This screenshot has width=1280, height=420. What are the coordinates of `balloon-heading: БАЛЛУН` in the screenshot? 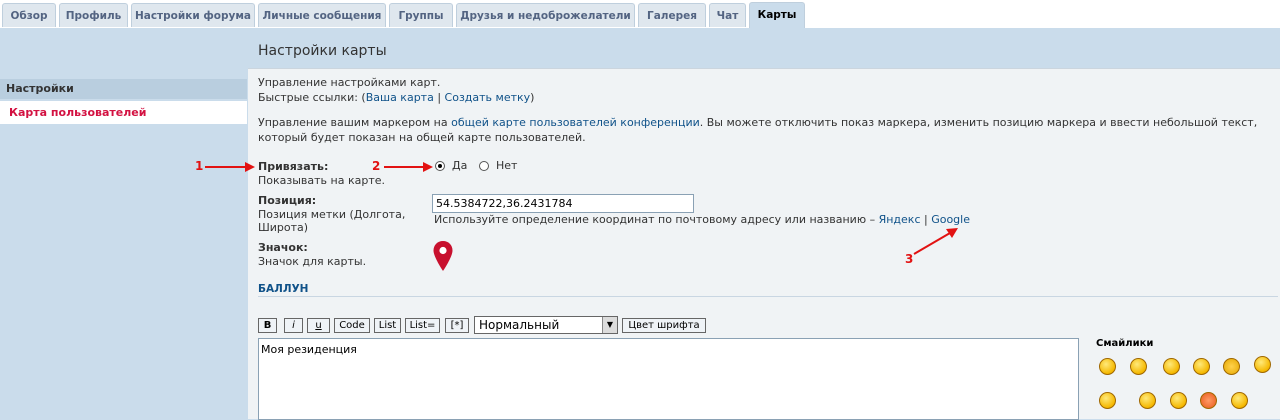 It's located at (283, 289).